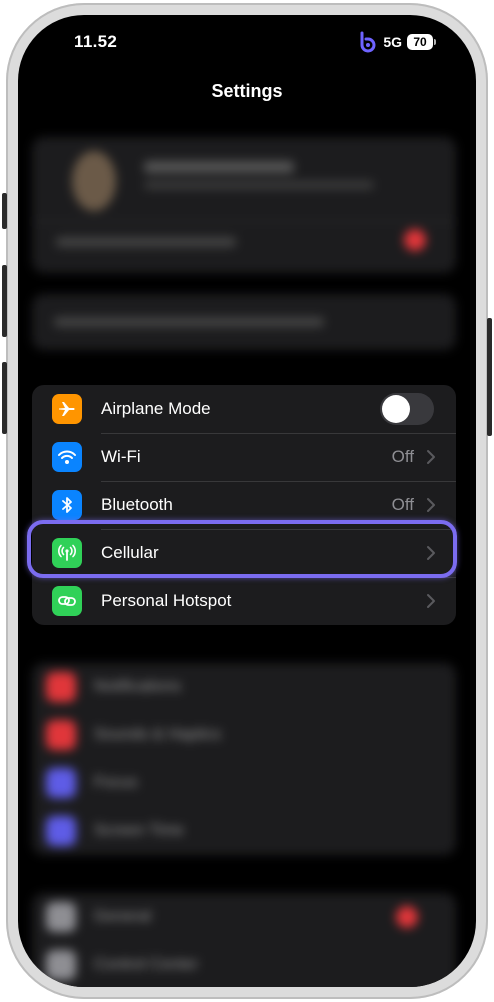 The width and height of the screenshot is (494, 1002). Describe the element at coordinates (392, 42) in the screenshot. I see `network-type: 5G` at that location.